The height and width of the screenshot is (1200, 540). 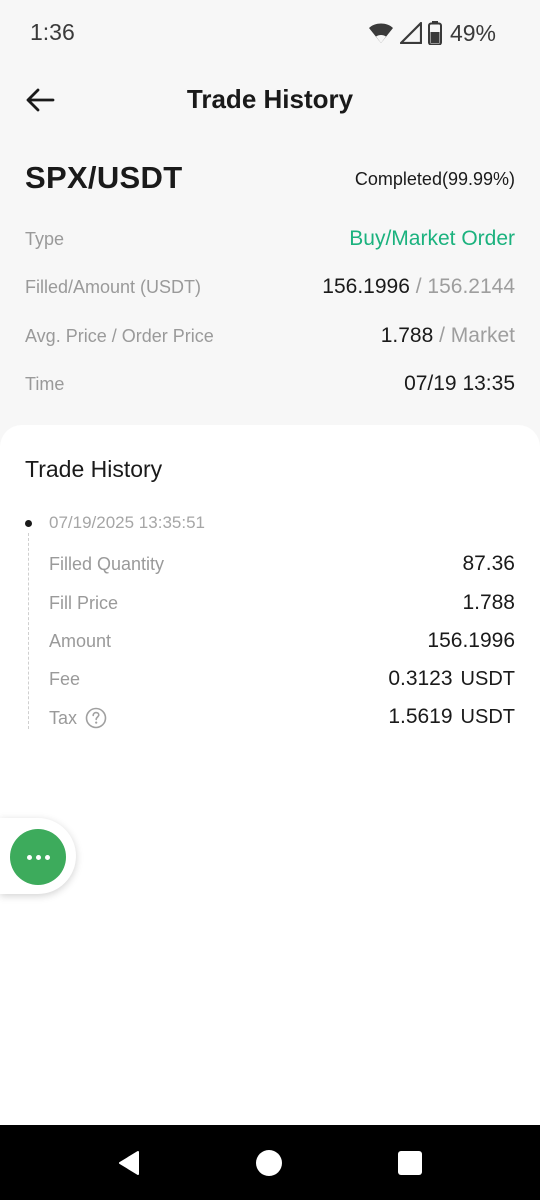 I want to click on order-status: Completed(99.99%), so click(x=434, y=179).